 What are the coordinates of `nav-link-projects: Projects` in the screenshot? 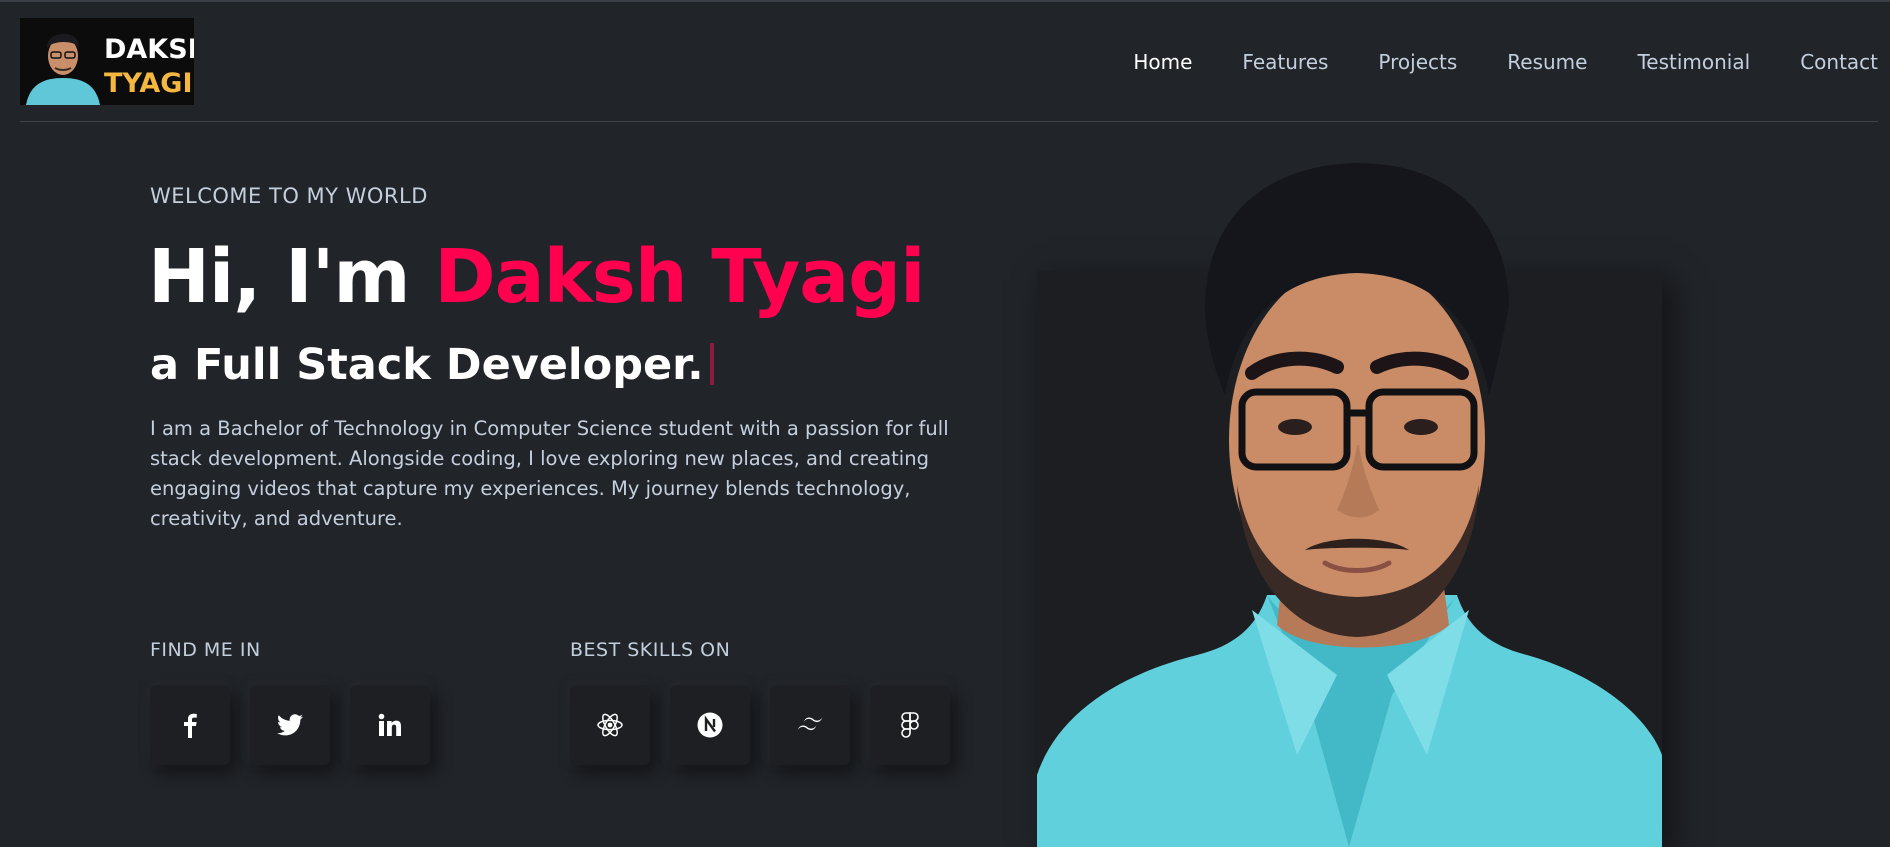 It's located at (1417, 62).